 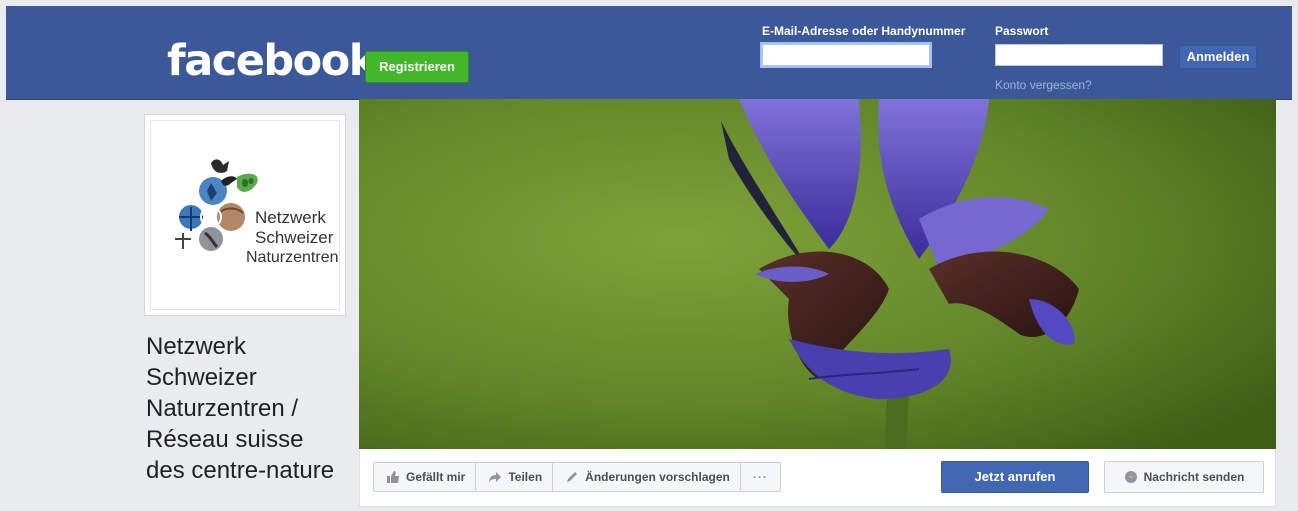 What do you see at coordinates (1194, 477) in the screenshot?
I see `send-message-label: Nachricht senden` at bounding box center [1194, 477].